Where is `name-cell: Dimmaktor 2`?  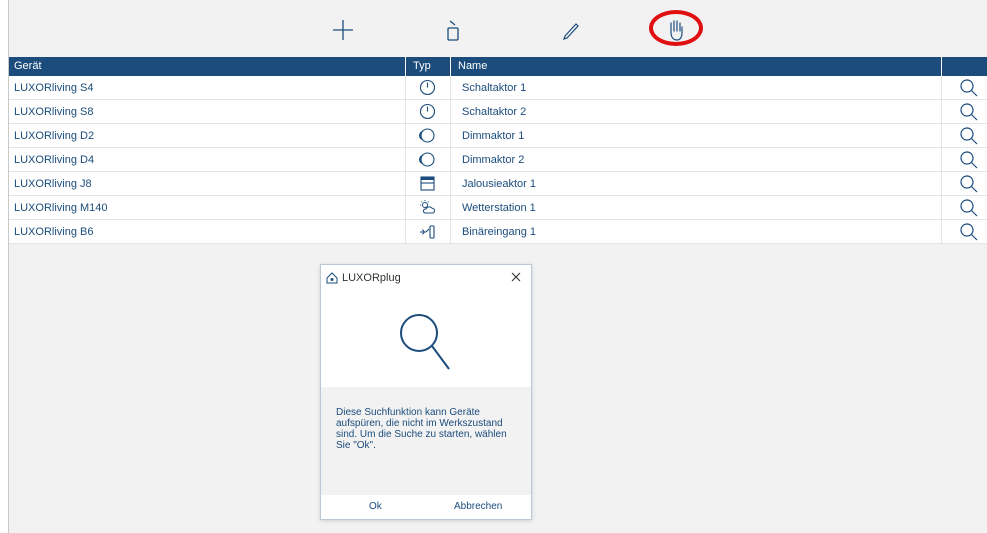 name-cell: Dimmaktor 2 is located at coordinates (493, 160).